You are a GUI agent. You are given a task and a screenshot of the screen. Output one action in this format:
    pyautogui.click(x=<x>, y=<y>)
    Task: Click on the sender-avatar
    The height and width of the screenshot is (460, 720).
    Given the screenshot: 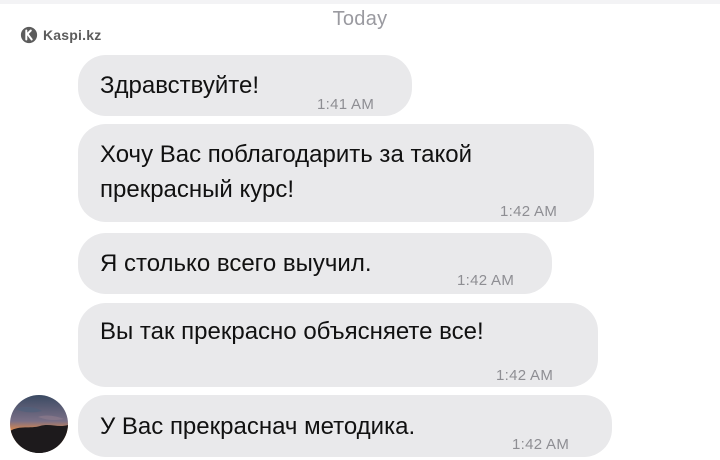 What is the action you would take?
    pyautogui.click(x=39, y=424)
    